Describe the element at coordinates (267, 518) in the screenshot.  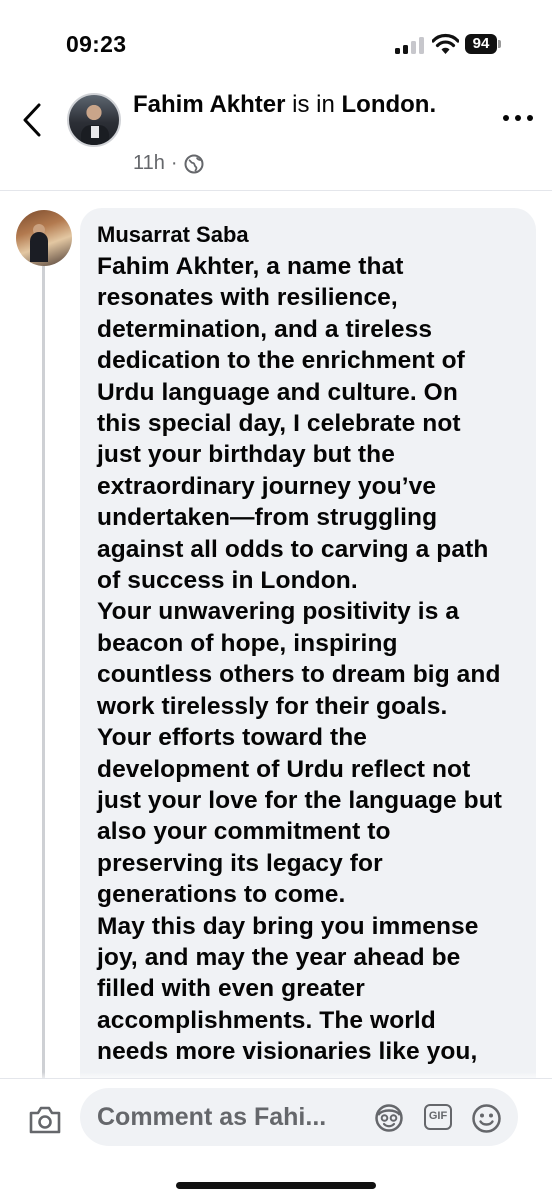
I see `comment-text-line: undertaken—from struggling` at that location.